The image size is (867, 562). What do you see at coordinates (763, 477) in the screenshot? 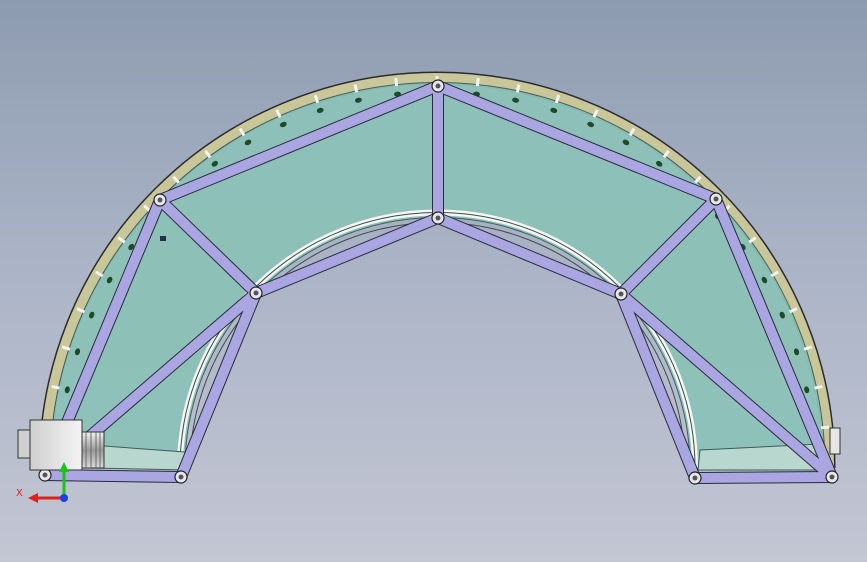
I see `frame-member` at bounding box center [763, 477].